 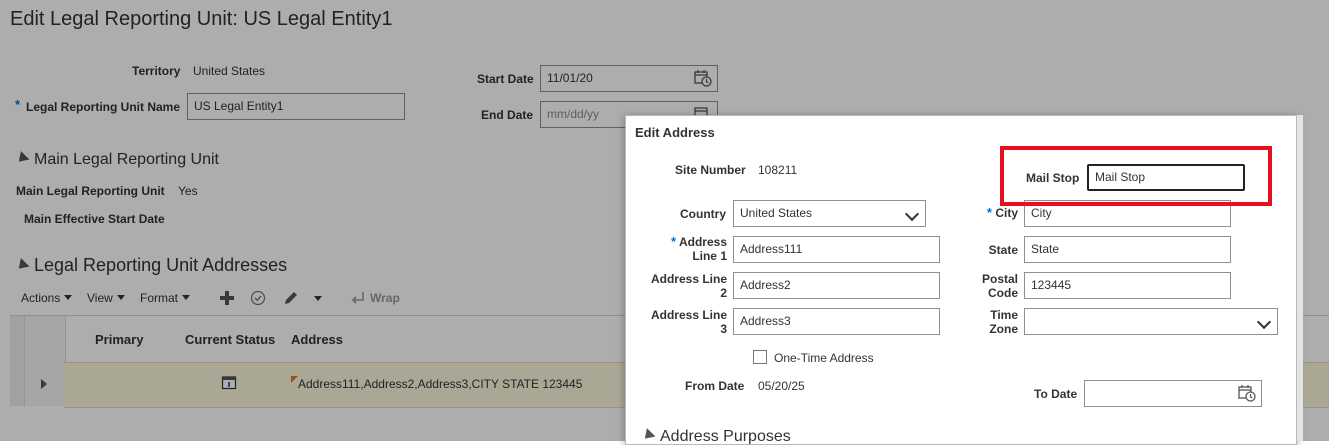 What do you see at coordinates (702, 242) in the screenshot?
I see `address1-label-line1: Address` at bounding box center [702, 242].